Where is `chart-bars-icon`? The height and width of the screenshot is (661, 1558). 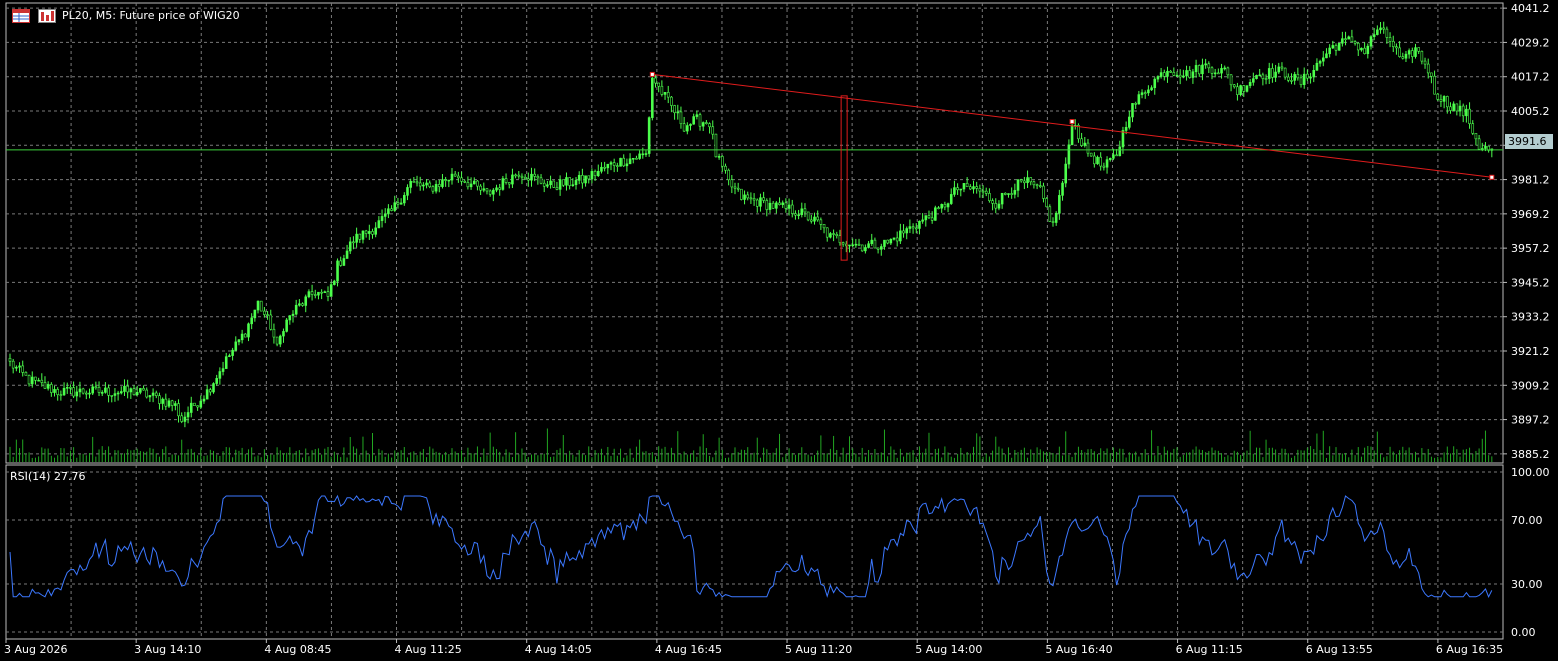 chart-bars-icon is located at coordinates (47, 16).